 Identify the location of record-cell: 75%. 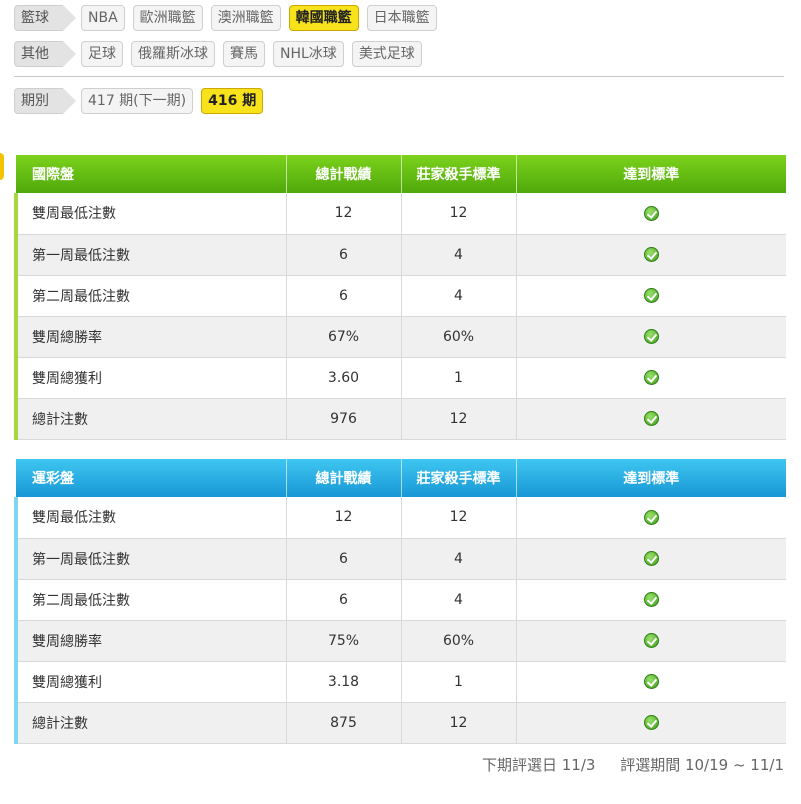
(344, 641).